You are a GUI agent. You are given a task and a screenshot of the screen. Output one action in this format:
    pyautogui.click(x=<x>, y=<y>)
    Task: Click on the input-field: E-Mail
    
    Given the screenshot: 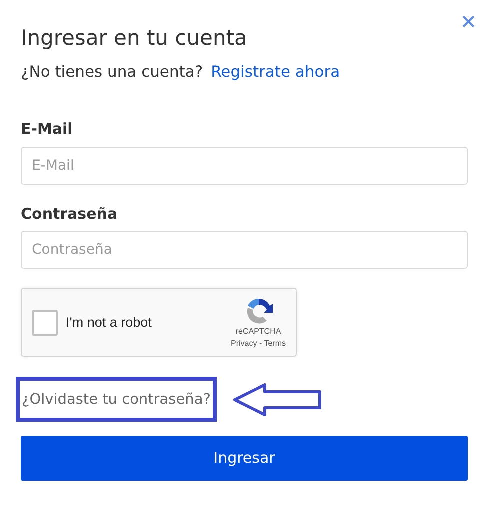 What is the action you would take?
    pyautogui.click(x=244, y=165)
    